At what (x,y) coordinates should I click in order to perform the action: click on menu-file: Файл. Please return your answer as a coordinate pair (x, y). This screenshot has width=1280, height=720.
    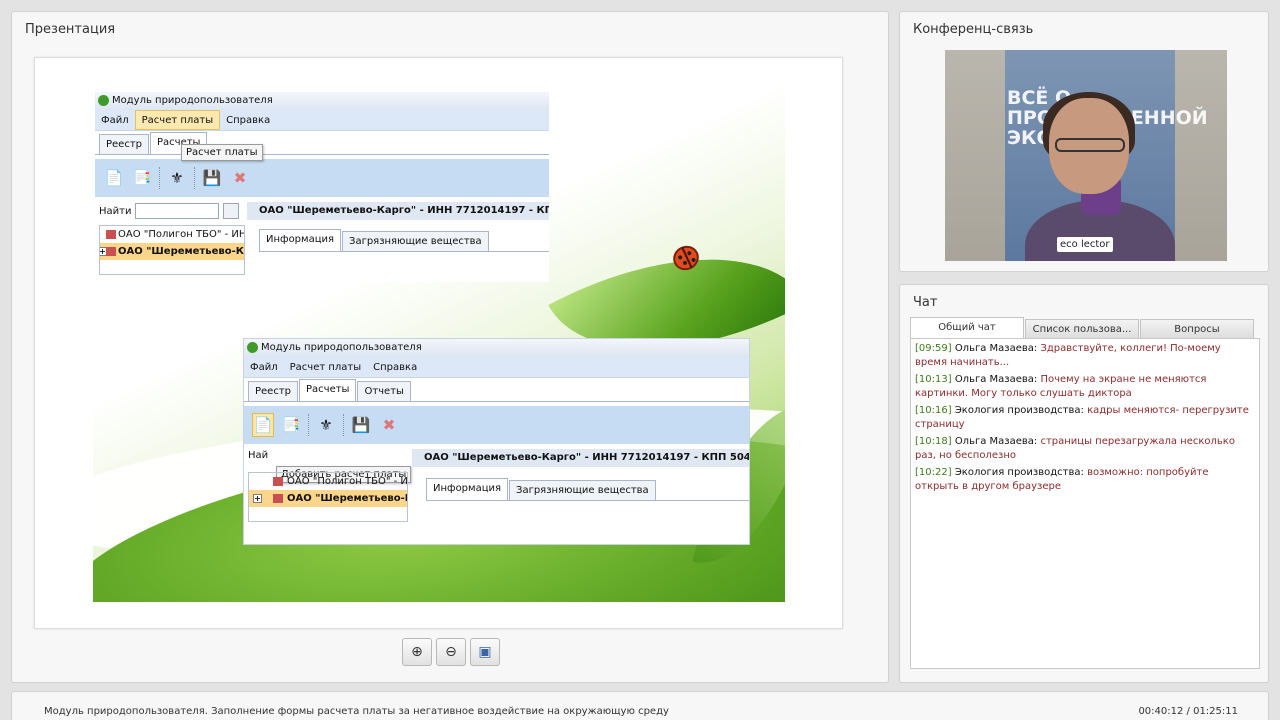
    Looking at the image, I should click on (115, 120).